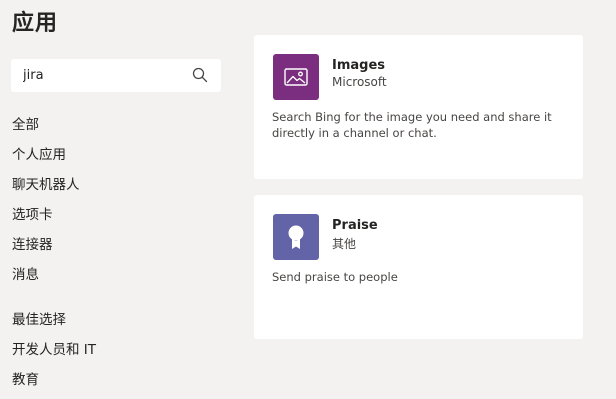 This screenshot has height=399, width=616. What do you see at coordinates (35, 23) in the screenshot?
I see `page-title: 应用` at bounding box center [35, 23].